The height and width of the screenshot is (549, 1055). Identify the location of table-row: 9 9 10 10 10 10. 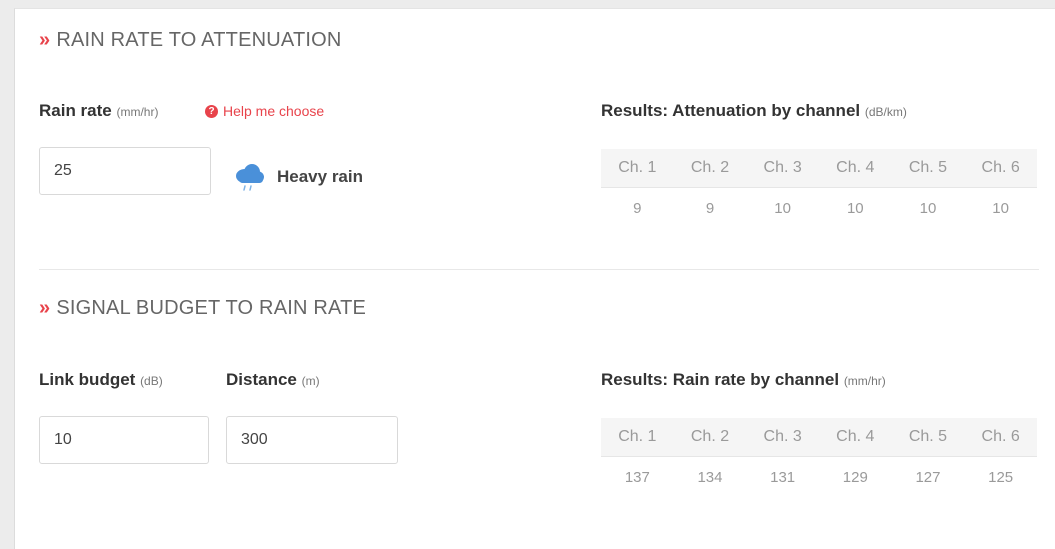
(819, 208).